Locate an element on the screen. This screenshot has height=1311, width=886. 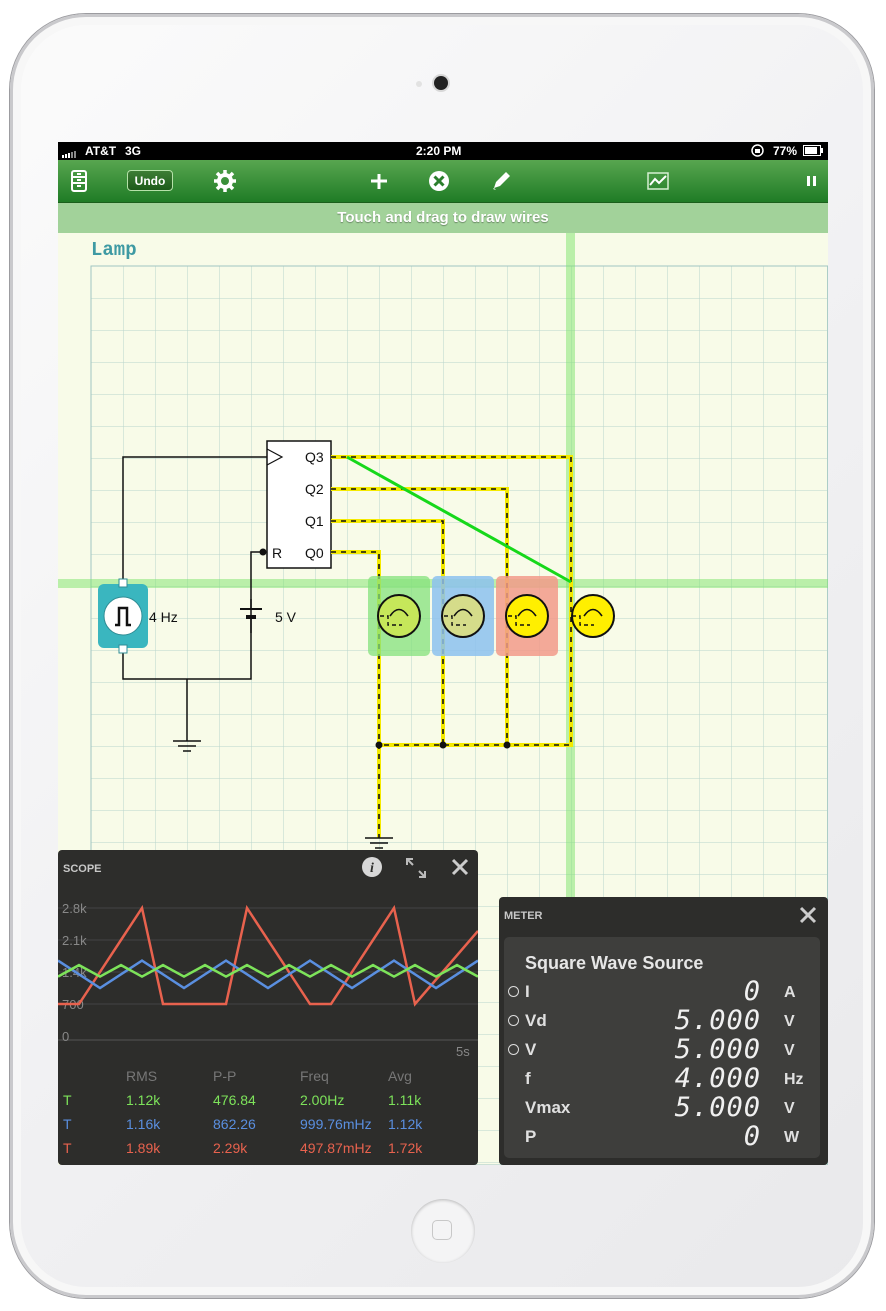
avg-value: 1.11k is located at coordinates (405, 1100).